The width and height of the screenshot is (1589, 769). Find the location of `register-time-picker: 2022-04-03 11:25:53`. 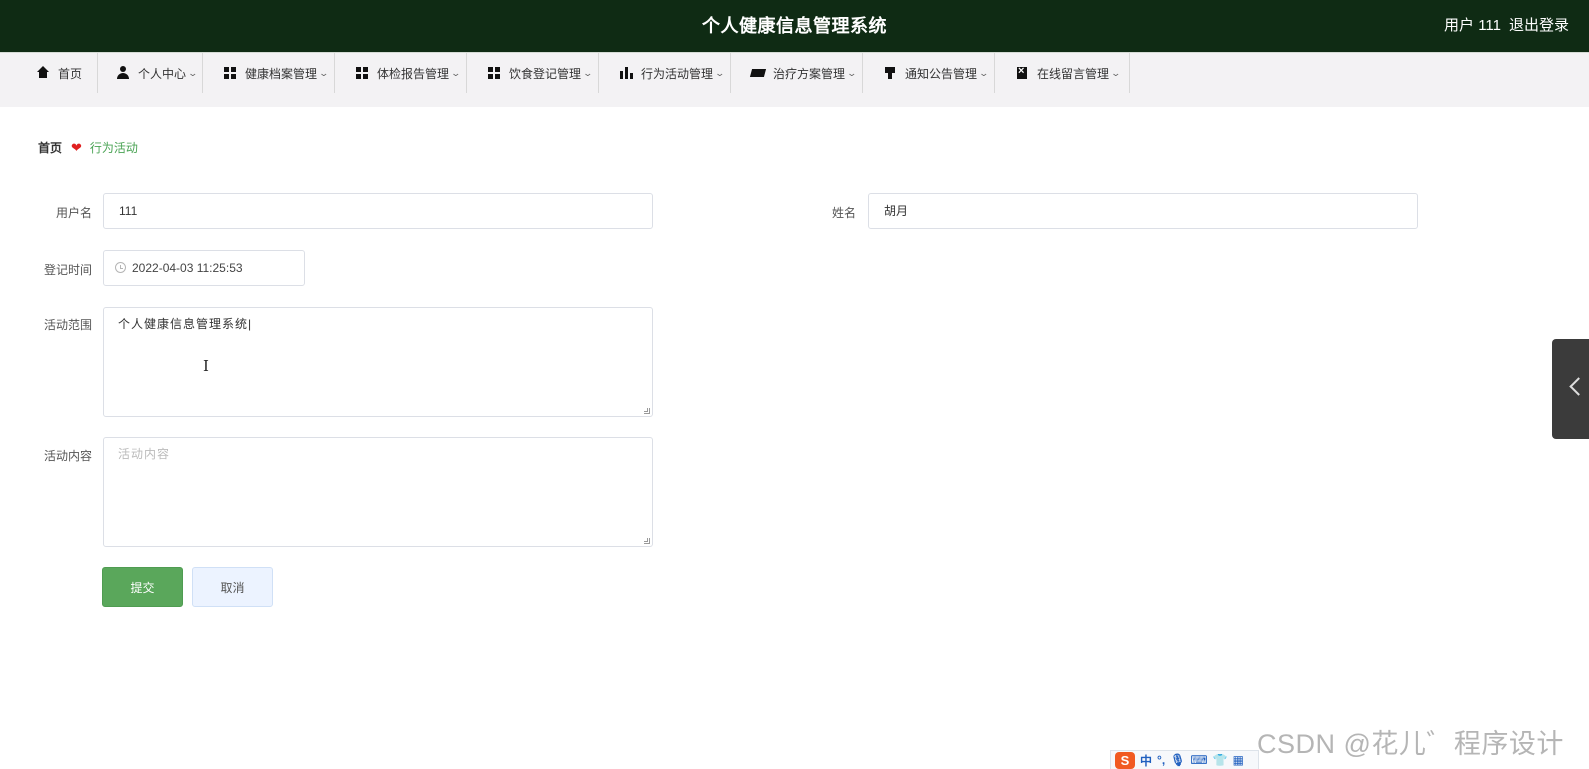

register-time-picker: 2022-04-03 11:25:53 is located at coordinates (204, 268).